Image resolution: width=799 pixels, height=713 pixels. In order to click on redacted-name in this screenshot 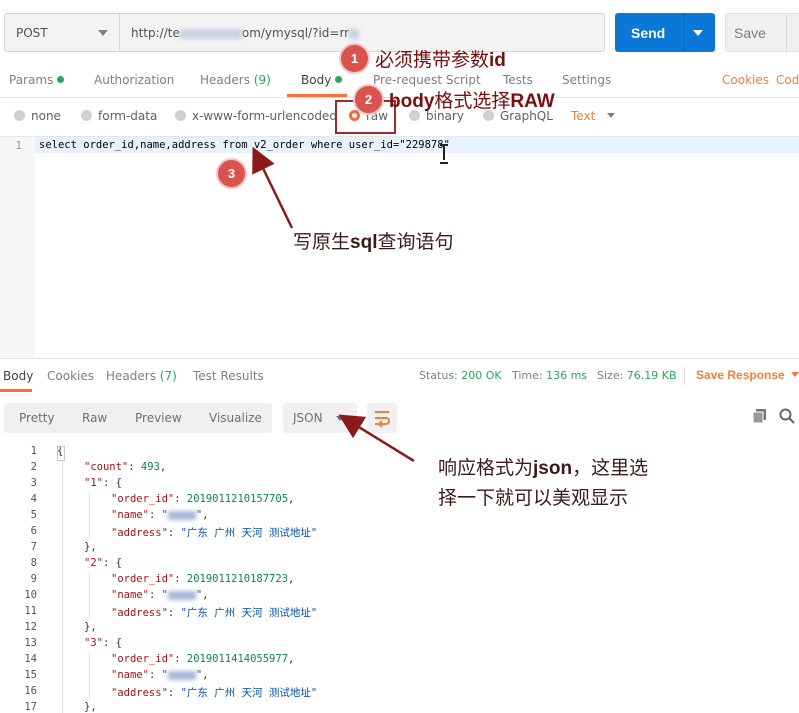, I will do `click(181, 675)`.